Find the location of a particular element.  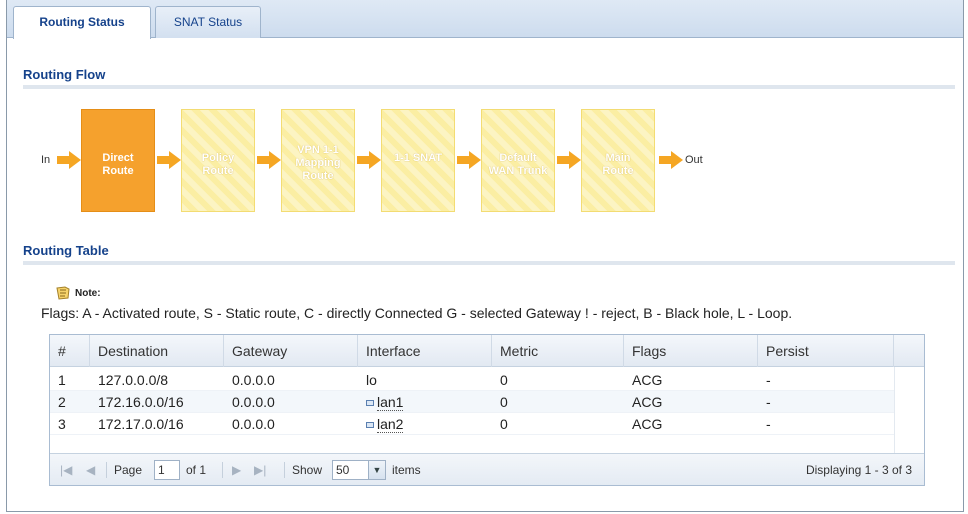

flow-out-label: Out is located at coordinates (694, 160).